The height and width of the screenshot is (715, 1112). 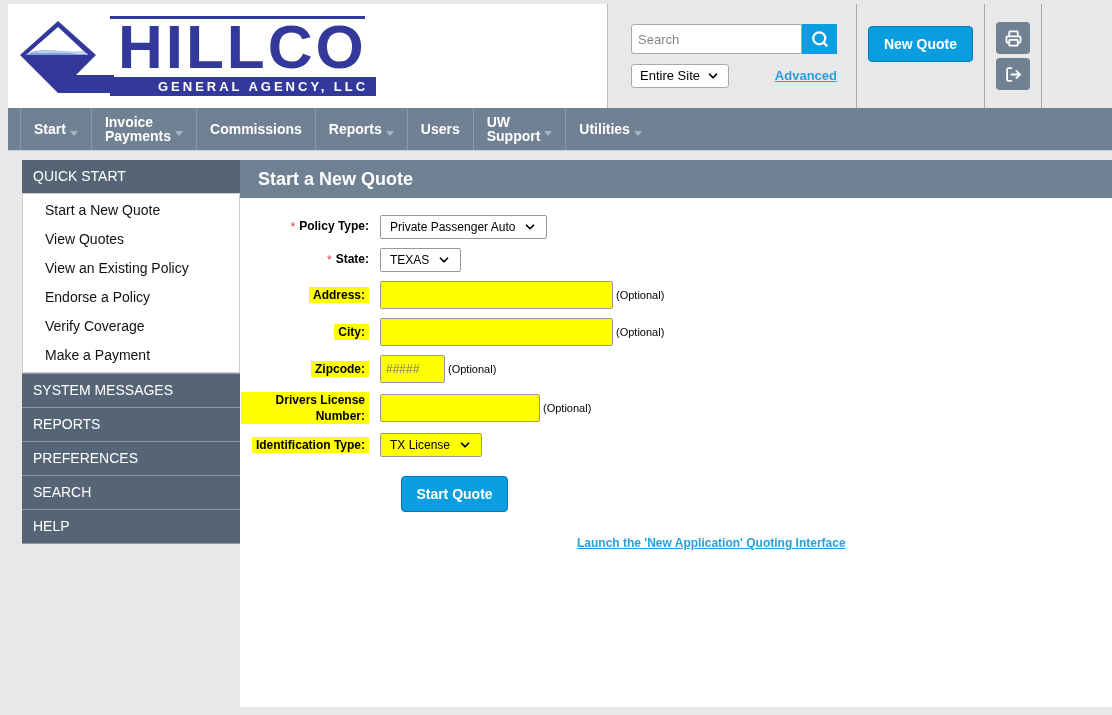 What do you see at coordinates (334, 226) in the screenshot?
I see `field-label: Policy Type:` at bounding box center [334, 226].